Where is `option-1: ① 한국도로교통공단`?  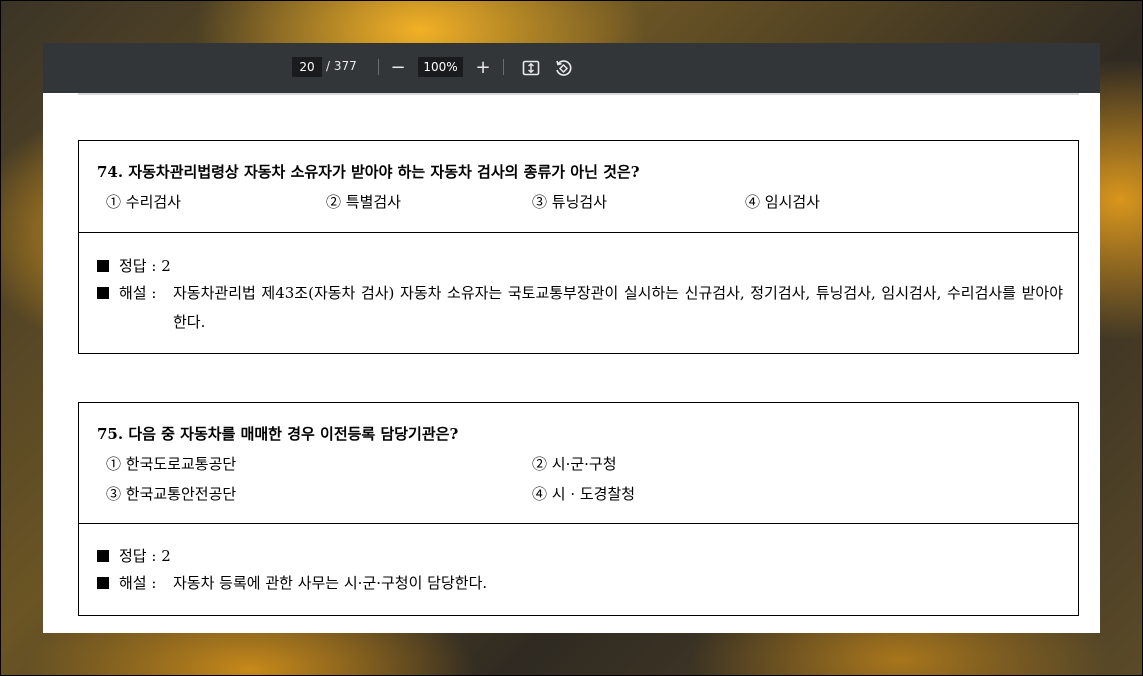
option-1: ① 한국도로교통공단 is located at coordinates (171, 464).